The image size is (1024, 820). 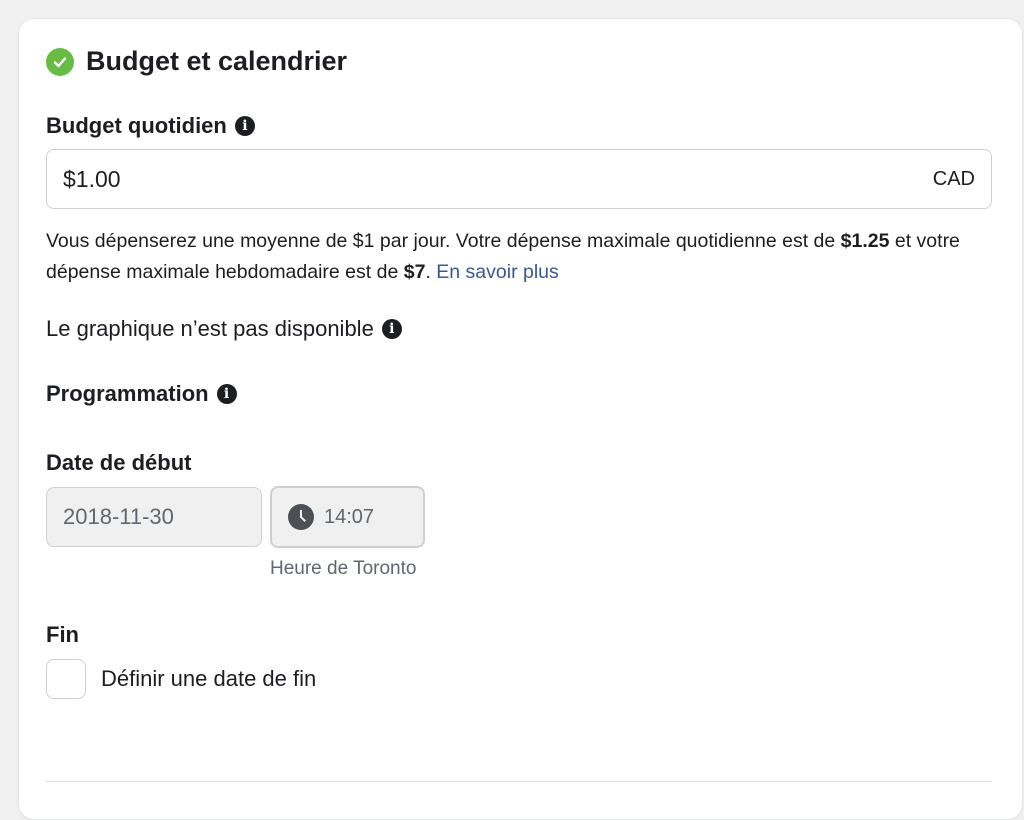 I want to click on start-date-field: 2018-11-30, so click(x=154, y=517).